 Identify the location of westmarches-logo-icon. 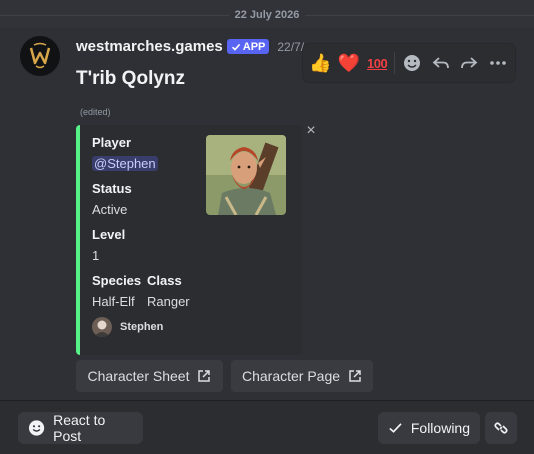
(40, 55).